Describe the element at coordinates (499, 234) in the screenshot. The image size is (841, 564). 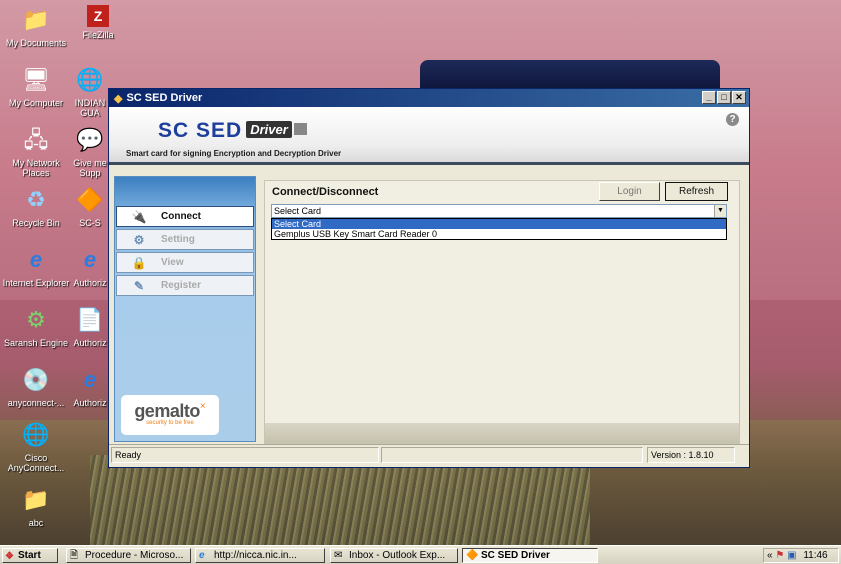
I see `dropdown-option: Gemplus USB Key Smart Card Reader 0` at that location.